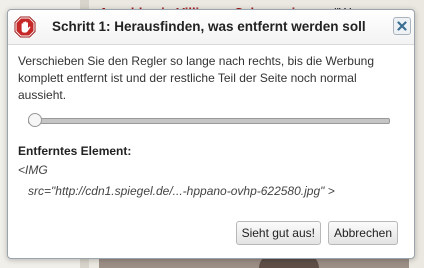  Describe the element at coordinates (278, 233) in the screenshot. I see `confirm-button: Sieht gut aus!` at that location.